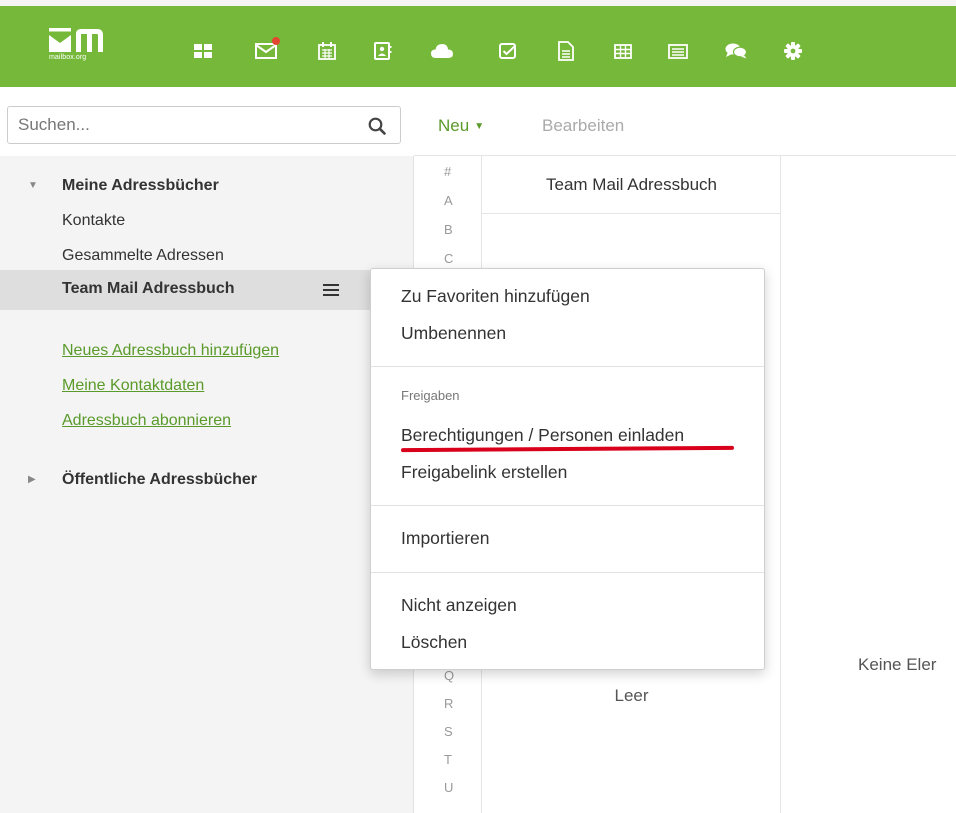  Describe the element at coordinates (508, 51) in the screenshot. I see `tasks-icon` at that location.